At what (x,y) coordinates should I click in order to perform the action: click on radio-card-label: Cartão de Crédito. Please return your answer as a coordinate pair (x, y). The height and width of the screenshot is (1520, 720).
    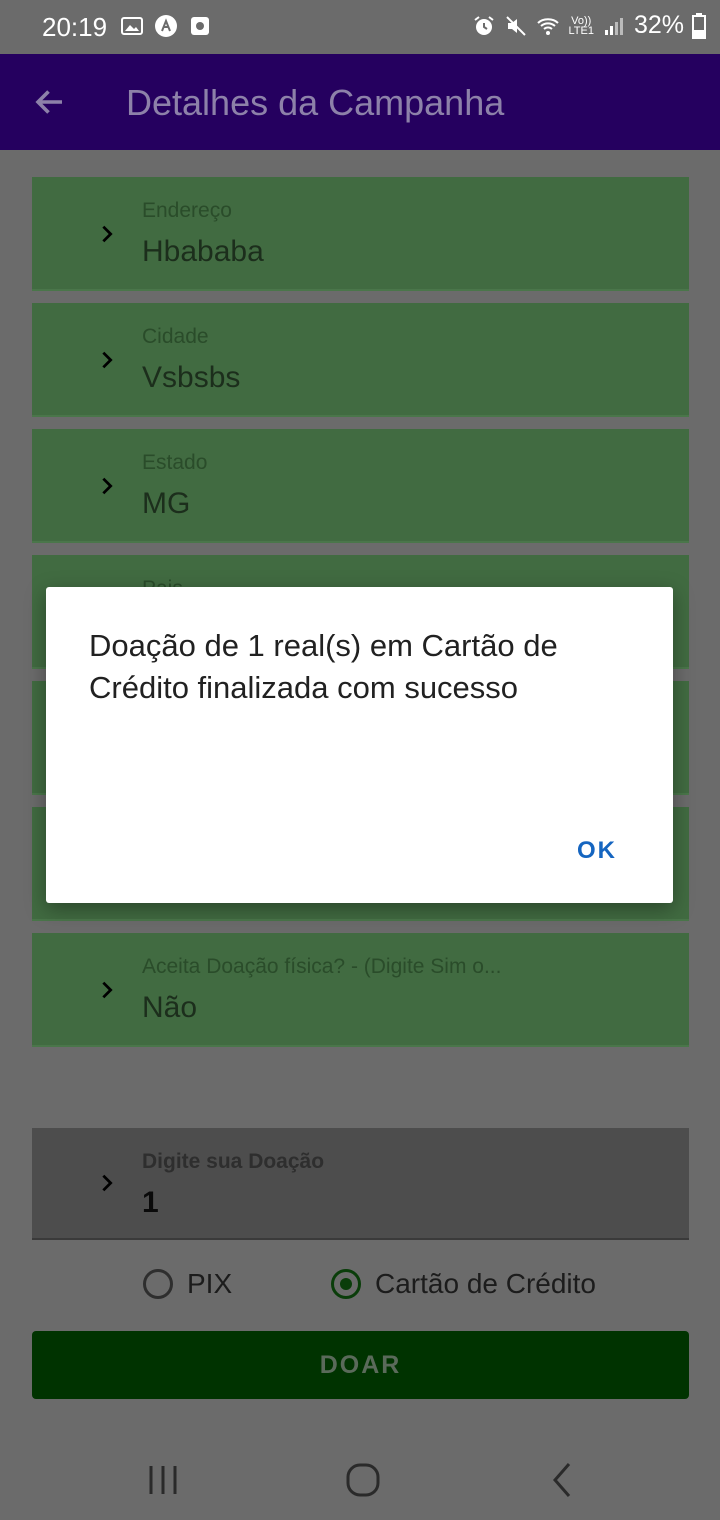
    Looking at the image, I should click on (486, 1283).